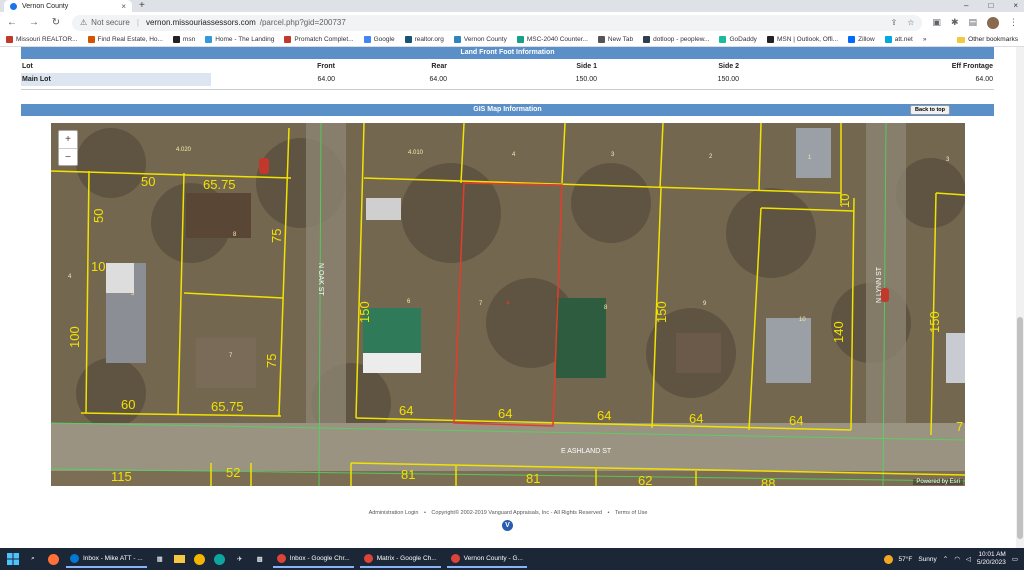 The height and width of the screenshot is (570, 1024). Describe the element at coordinates (802, 320) in the screenshot. I see `lot-label: 10` at that location.